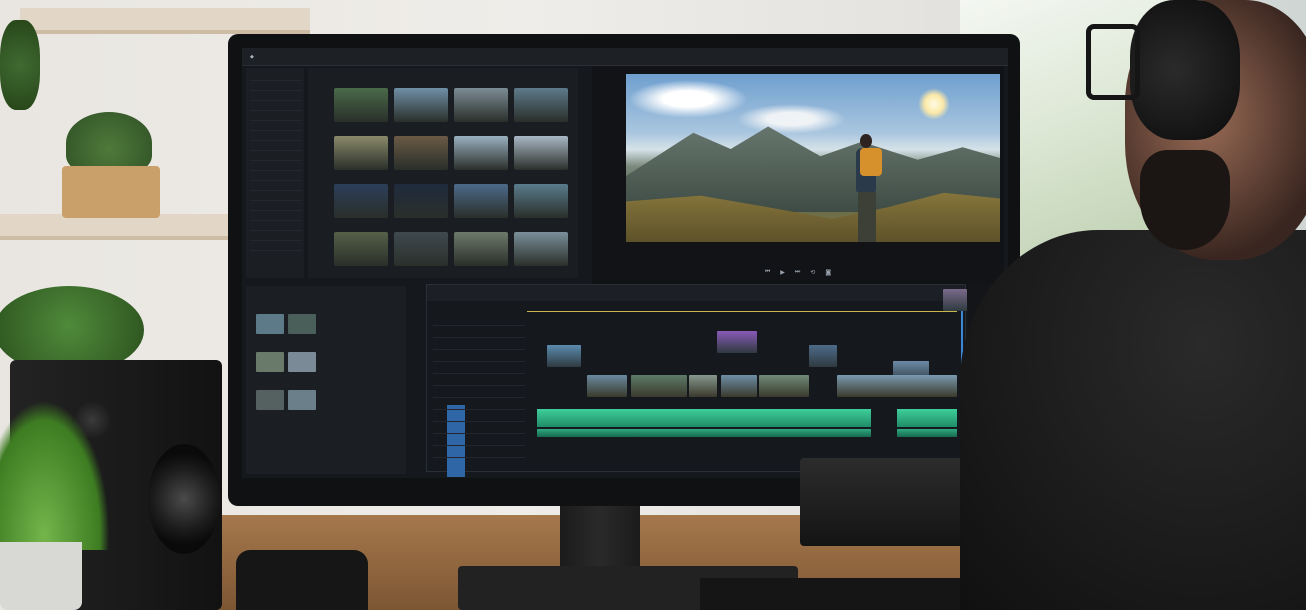 This screenshot has width=1306, height=610. Describe the element at coordinates (252, 57) in the screenshot. I see `app-logo-icon: ◆` at that location.